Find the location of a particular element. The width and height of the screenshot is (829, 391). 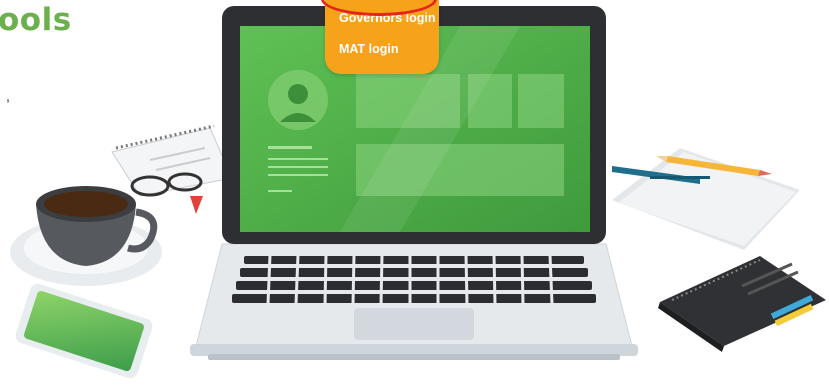

notebook-icon is located at coordinates (742, 304).